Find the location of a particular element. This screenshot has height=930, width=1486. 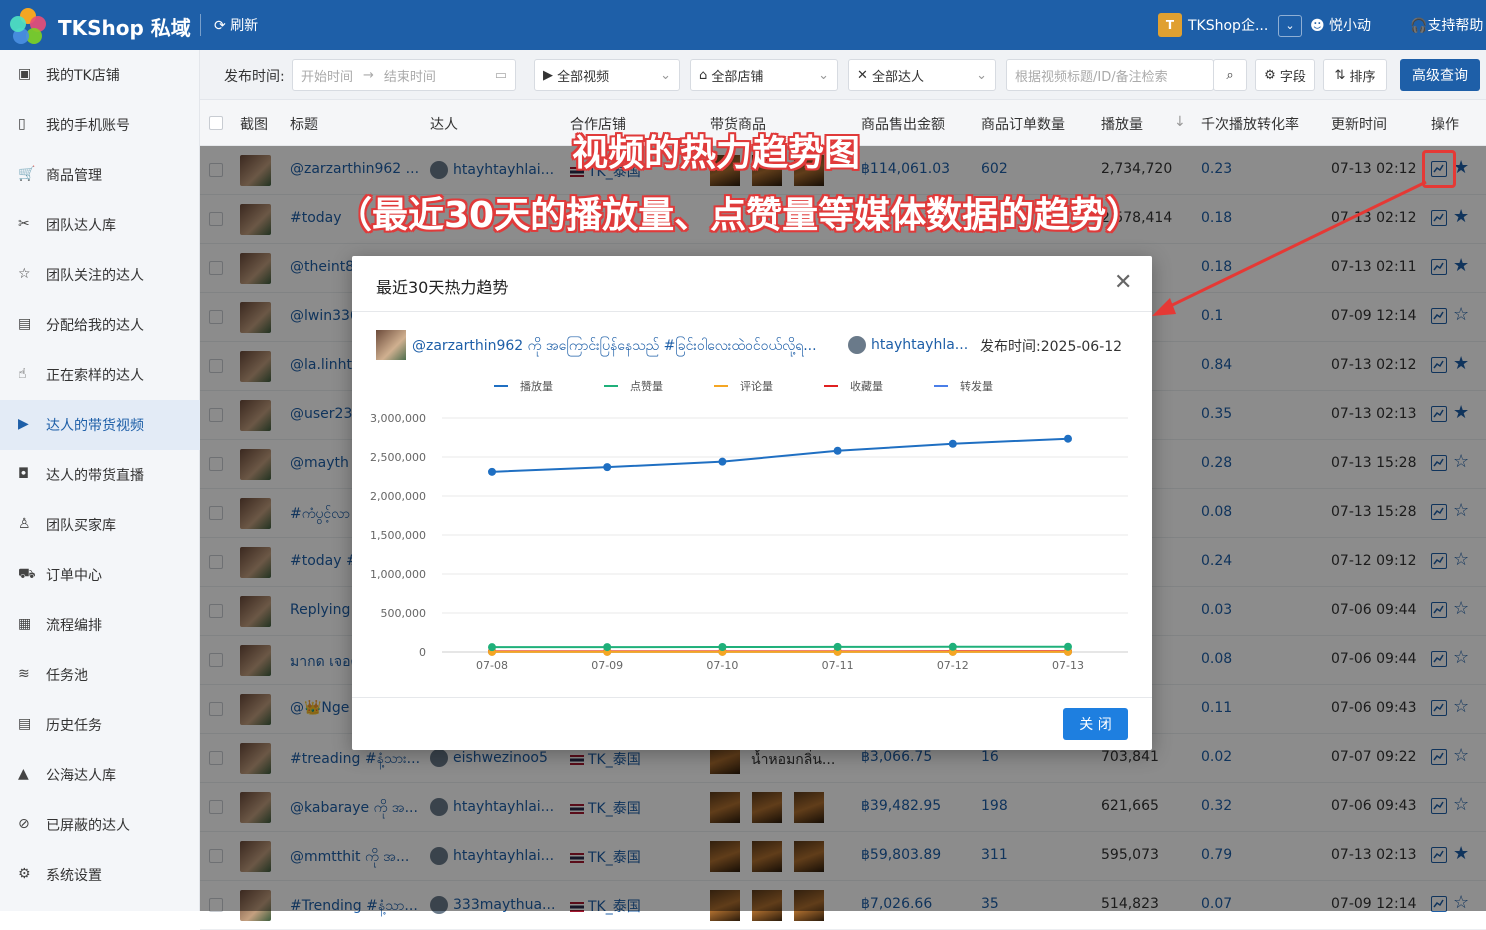

sidebar-item: ▲公海达人库 is located at coordinates (100, 775).